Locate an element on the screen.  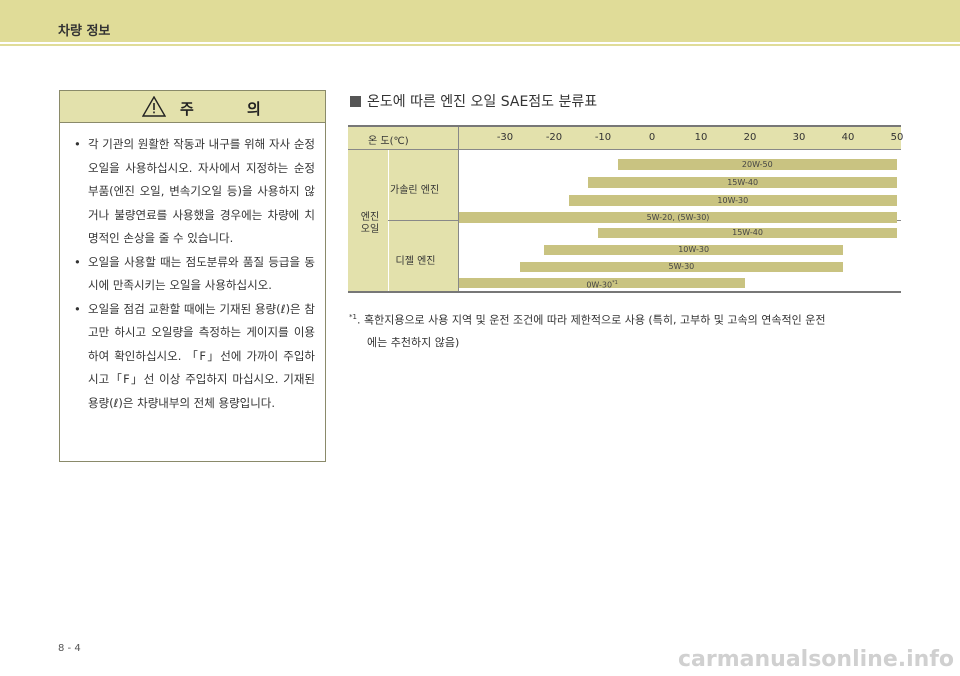
header-bar: 차량 정보 is located at coordinates (480, 21).